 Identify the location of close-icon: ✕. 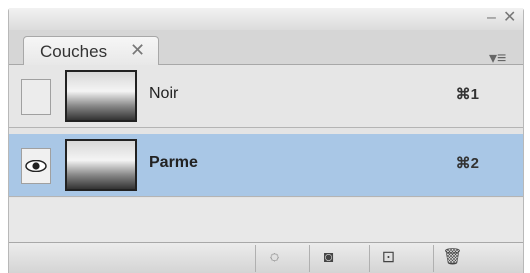
(137, 50).